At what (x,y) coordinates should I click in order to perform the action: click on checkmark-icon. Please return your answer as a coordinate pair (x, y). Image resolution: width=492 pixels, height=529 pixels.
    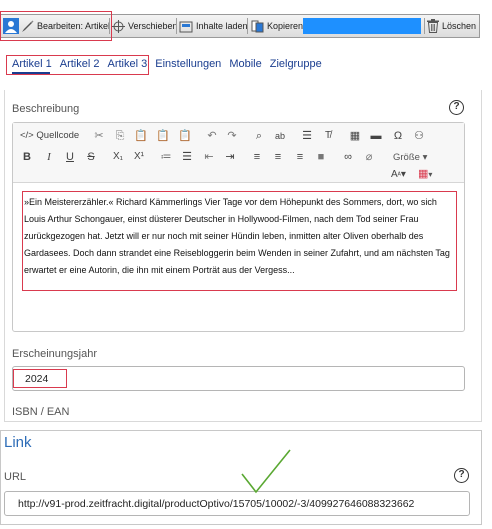
    Looking at the image, I should click on (266, 471).